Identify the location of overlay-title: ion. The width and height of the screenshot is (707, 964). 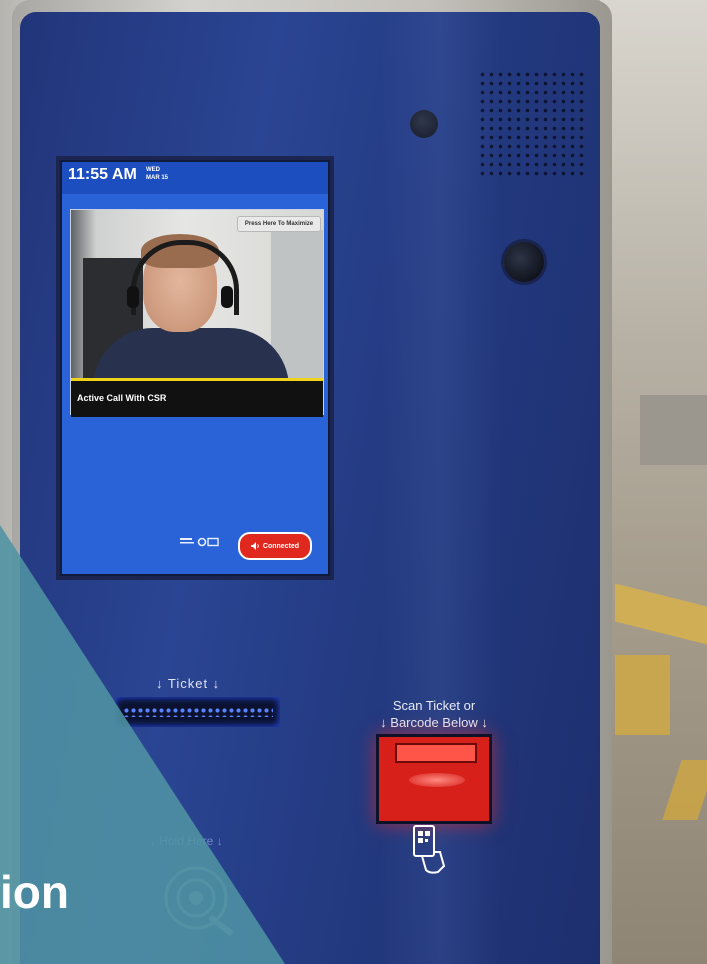
(34, 892).